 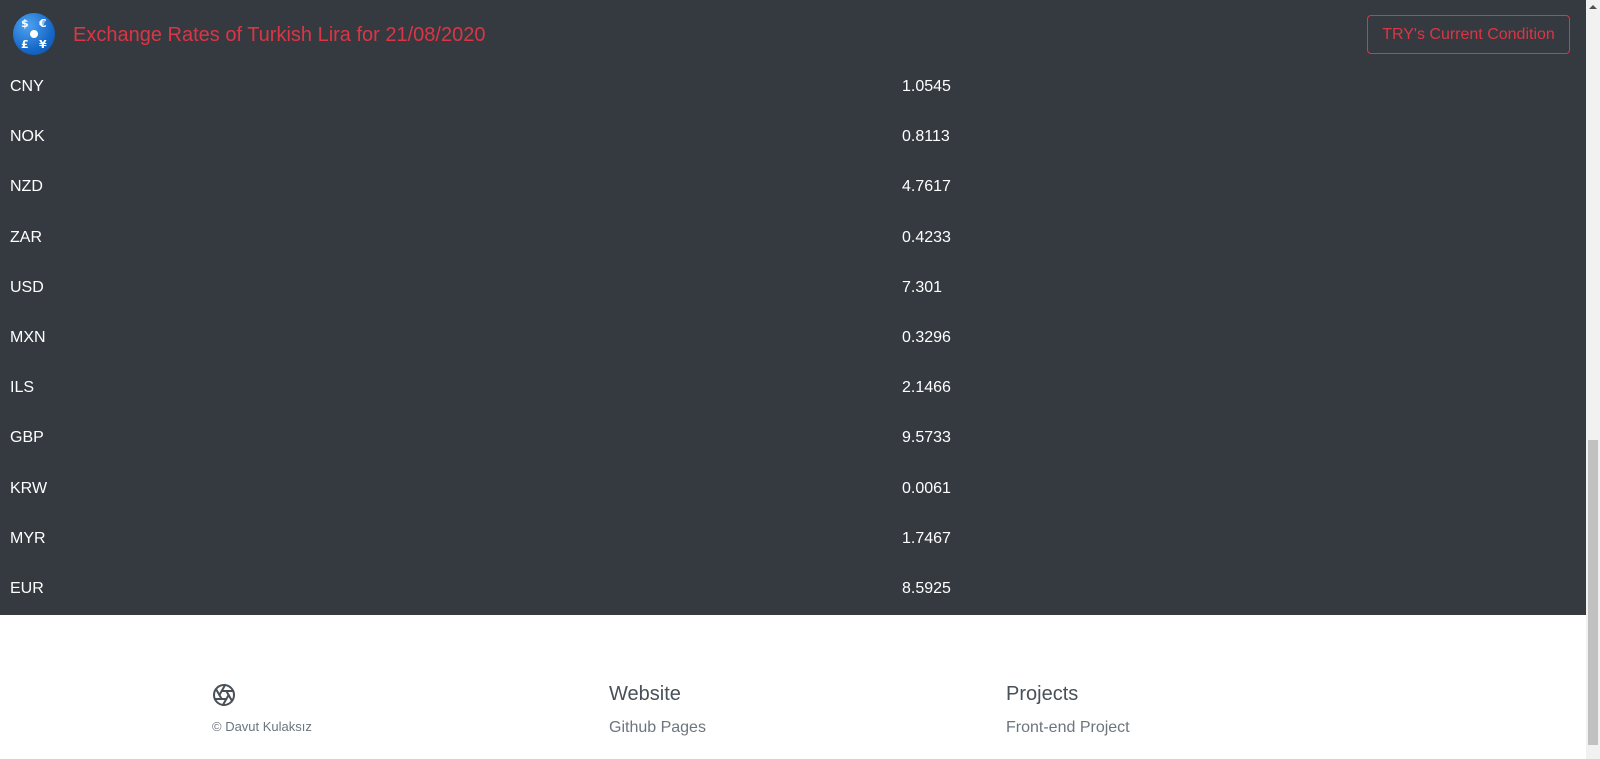 What do you see at coordinates (27, 588) in the screenshot?
I see `currency-code: EUR` at bounding box center [27, 588].